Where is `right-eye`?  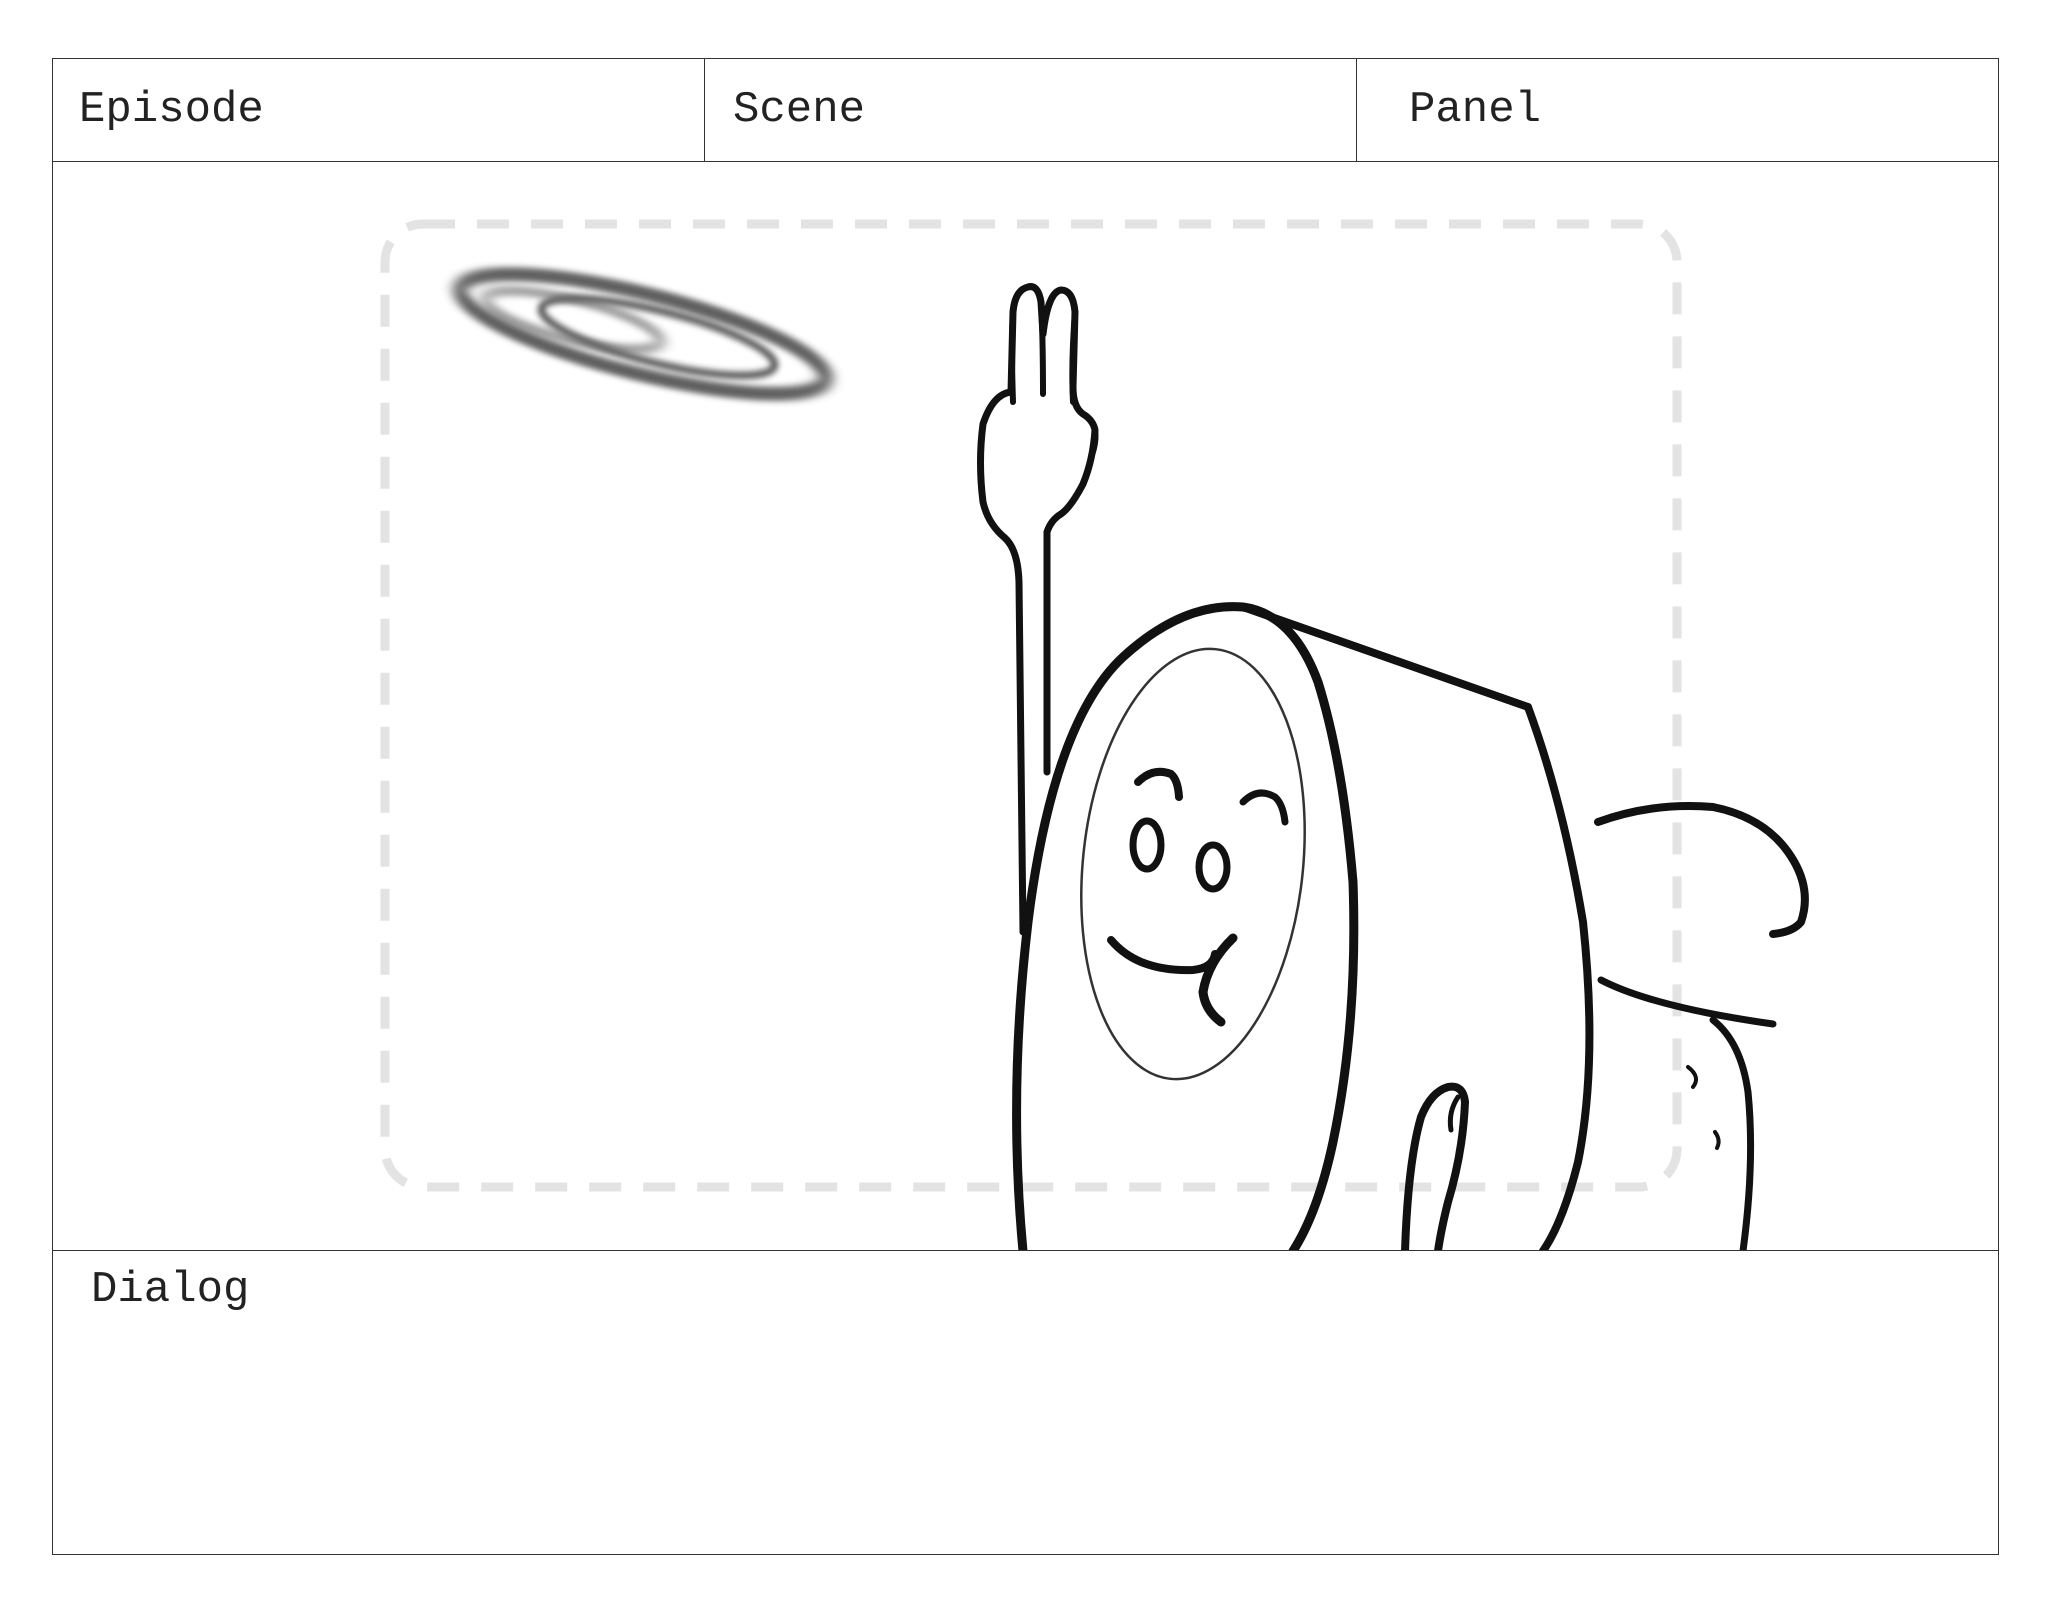
right-eye is located at coordinates (1213, 867).